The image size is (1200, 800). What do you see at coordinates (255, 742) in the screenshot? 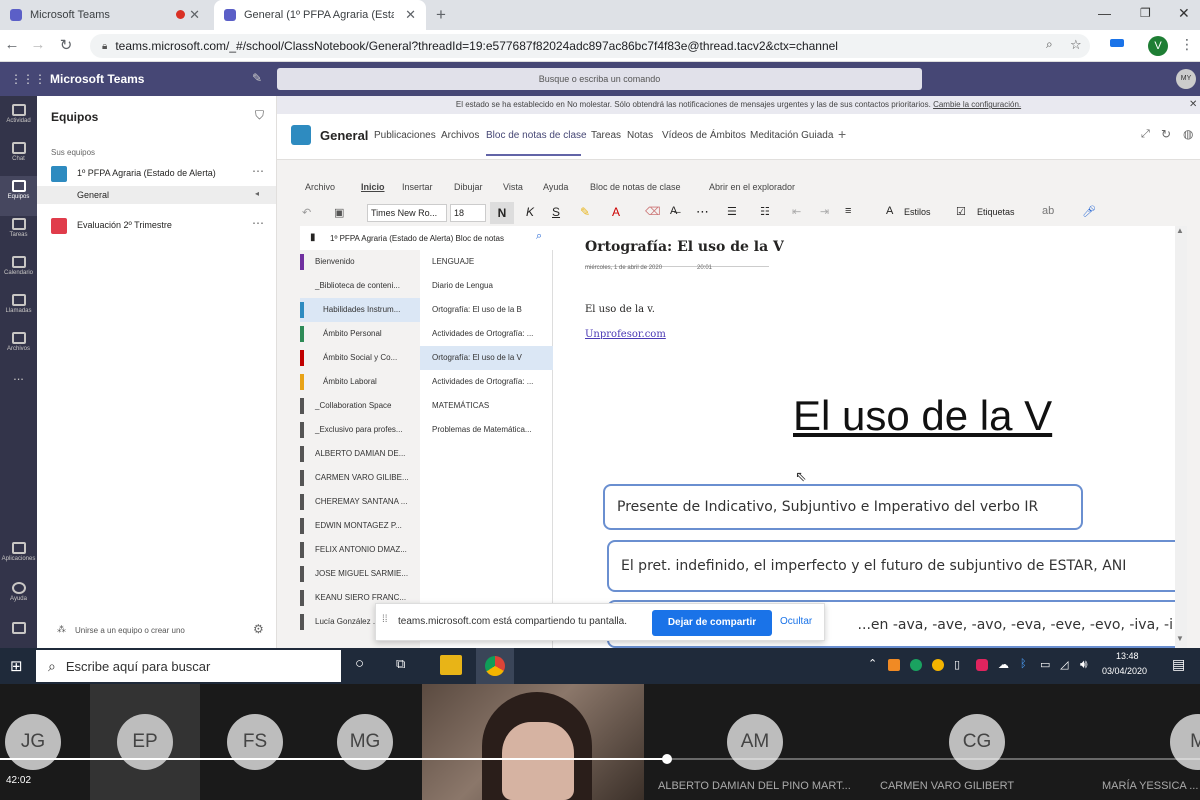
I see `participant-tile: FS` at bounding box center [255, 742].